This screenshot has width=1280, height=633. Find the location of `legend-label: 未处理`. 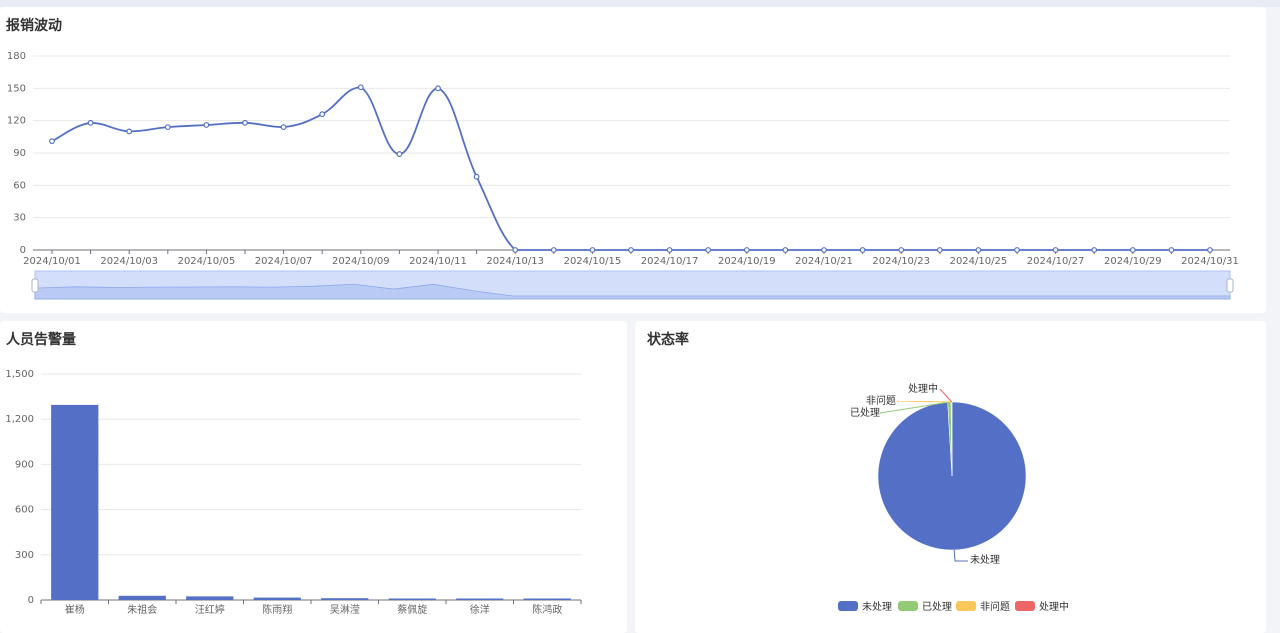

legend-label: 未处理 is located at coordinates (877, 607).